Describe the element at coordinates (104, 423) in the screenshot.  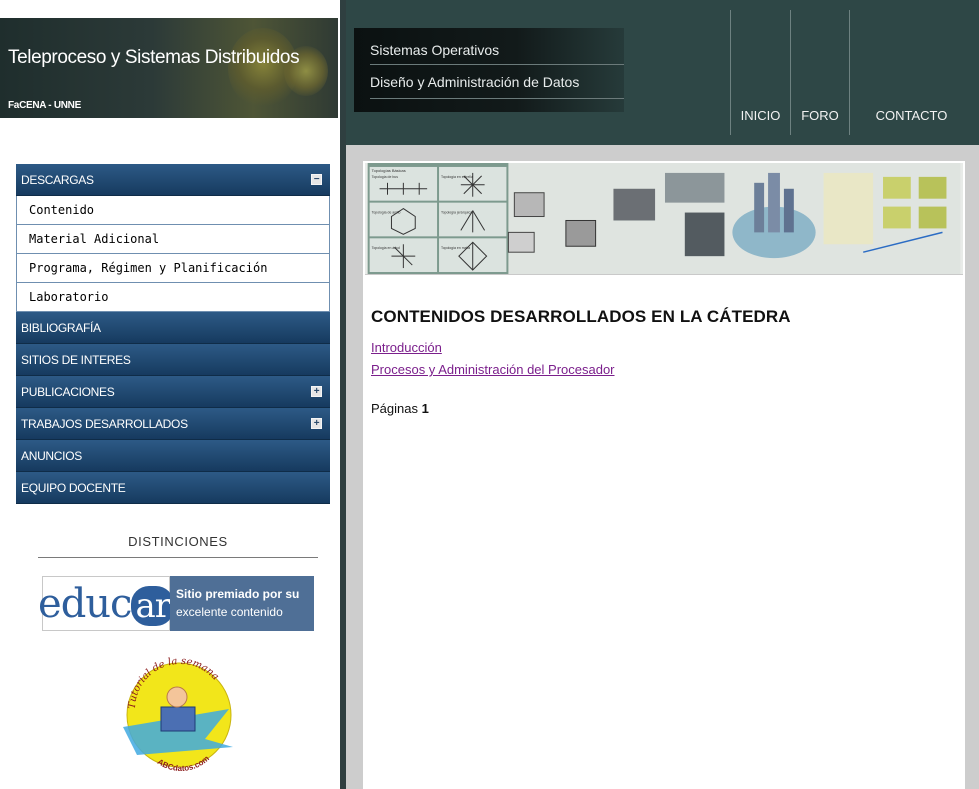
I see `menu-category-label: TRABAJOS DESARROLLADOS` at that location.